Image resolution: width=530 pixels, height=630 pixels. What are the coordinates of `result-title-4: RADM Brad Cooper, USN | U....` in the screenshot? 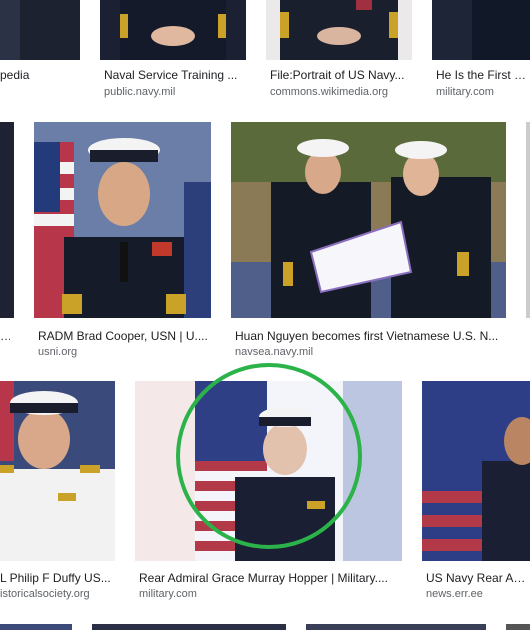 It's located at (124, 336).